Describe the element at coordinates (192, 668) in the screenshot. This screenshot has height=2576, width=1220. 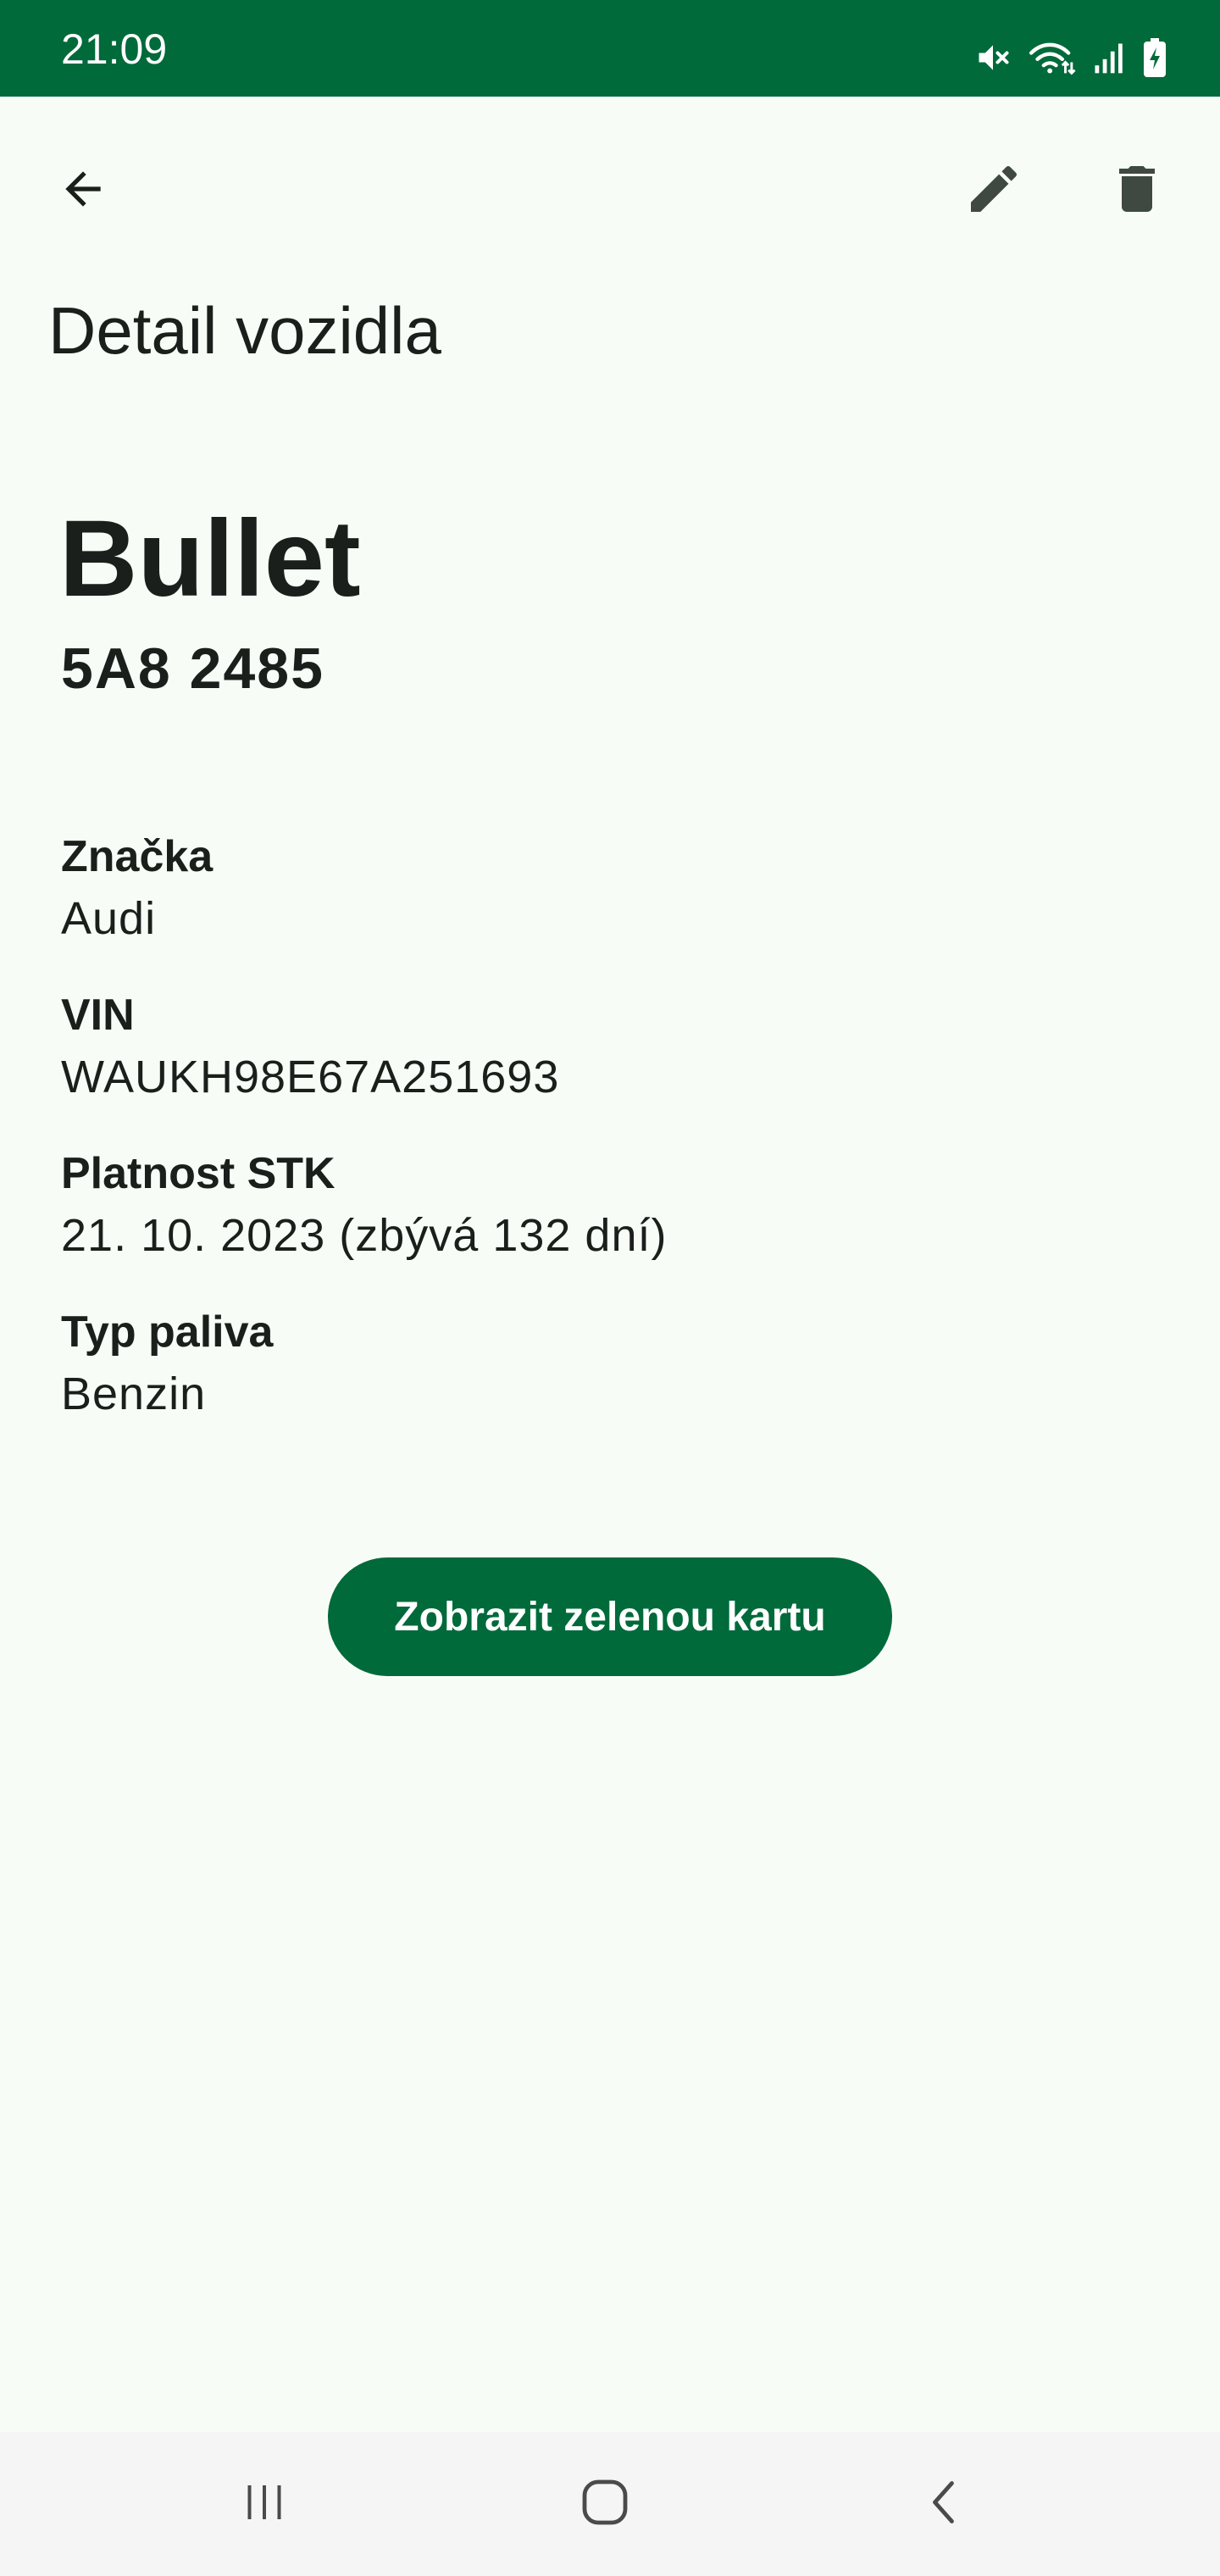
I see `vehicle-plate: 5A8 2485` at that location.